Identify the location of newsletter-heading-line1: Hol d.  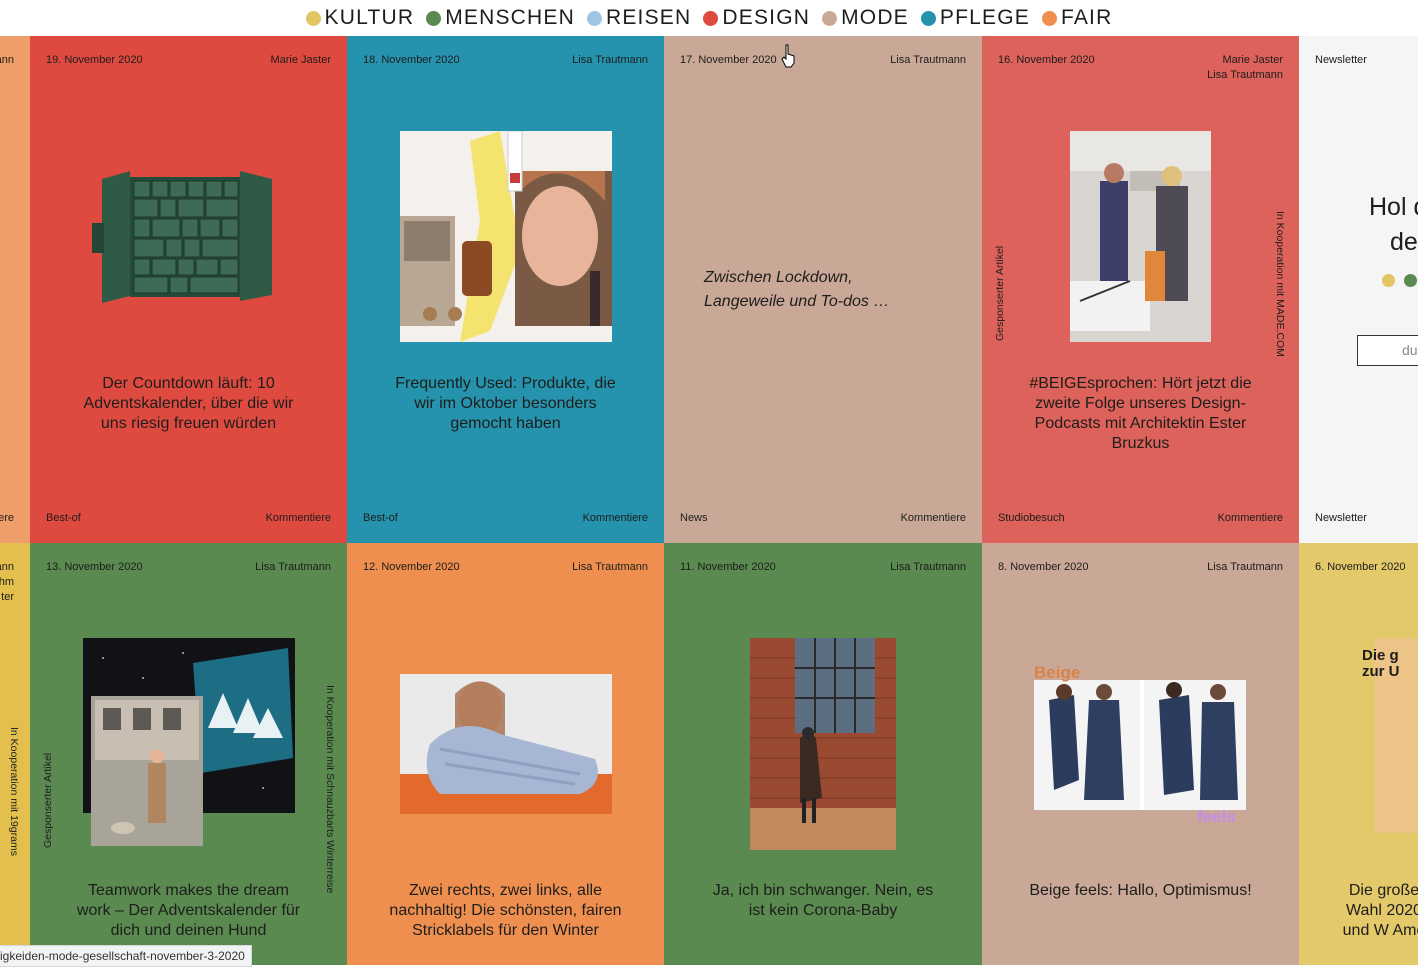
(1393, 207).